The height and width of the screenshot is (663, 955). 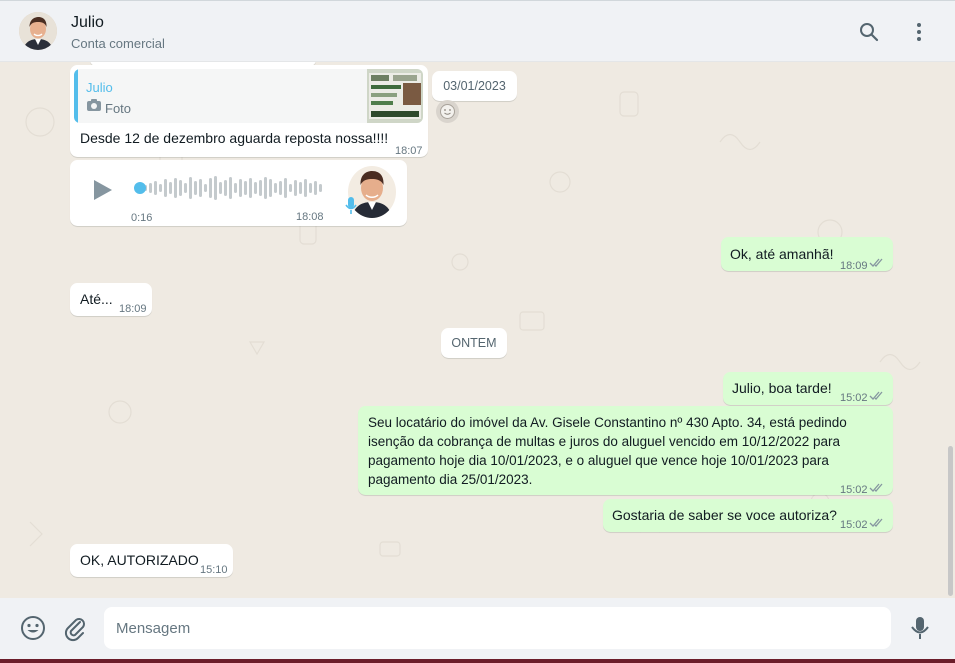 I want to click on date-chip: ONTEM, so click(x=474, y=343).